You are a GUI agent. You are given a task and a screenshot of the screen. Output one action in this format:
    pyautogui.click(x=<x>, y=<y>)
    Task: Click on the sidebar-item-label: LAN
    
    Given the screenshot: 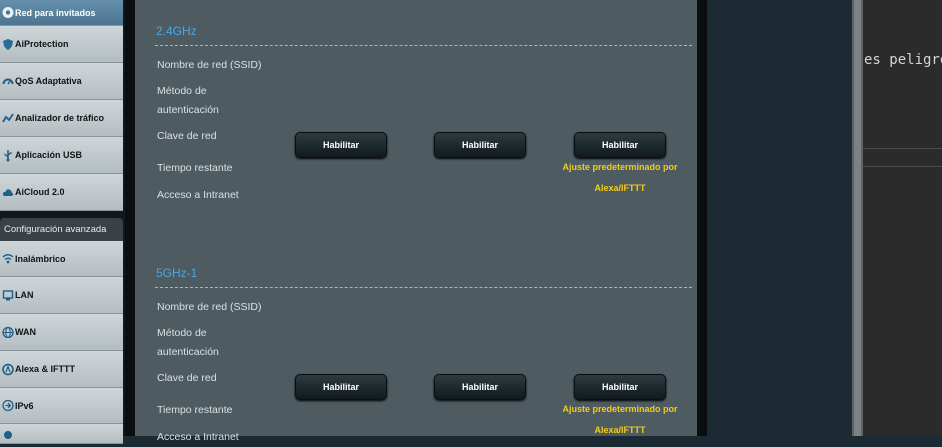 What is the action you would take?
    pyautogui.click(x=24, y=295)
    